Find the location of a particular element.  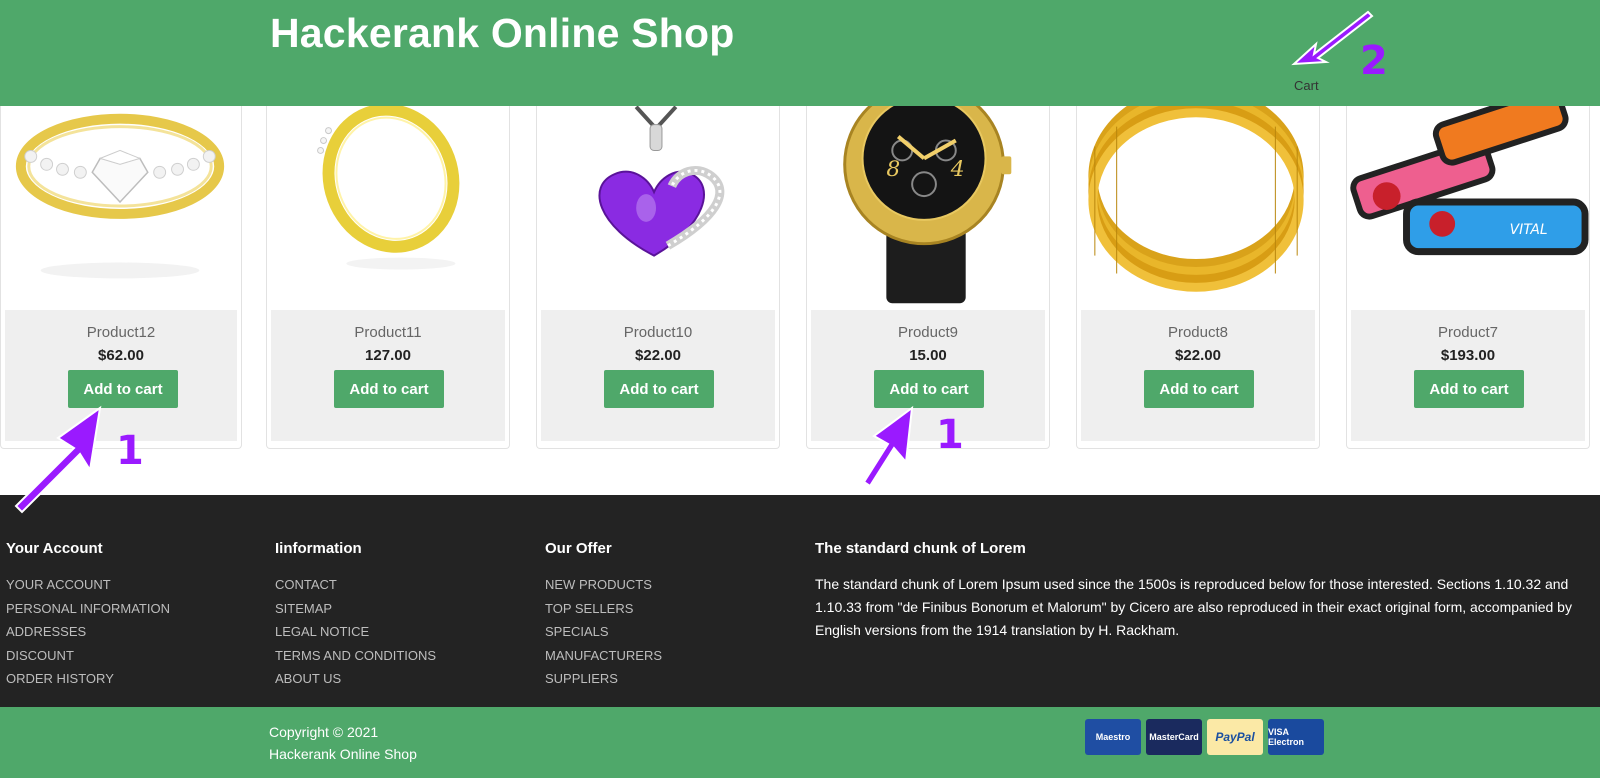

product-card: Product10 $22.00 Add to cart is located at coordinates (658, 277).